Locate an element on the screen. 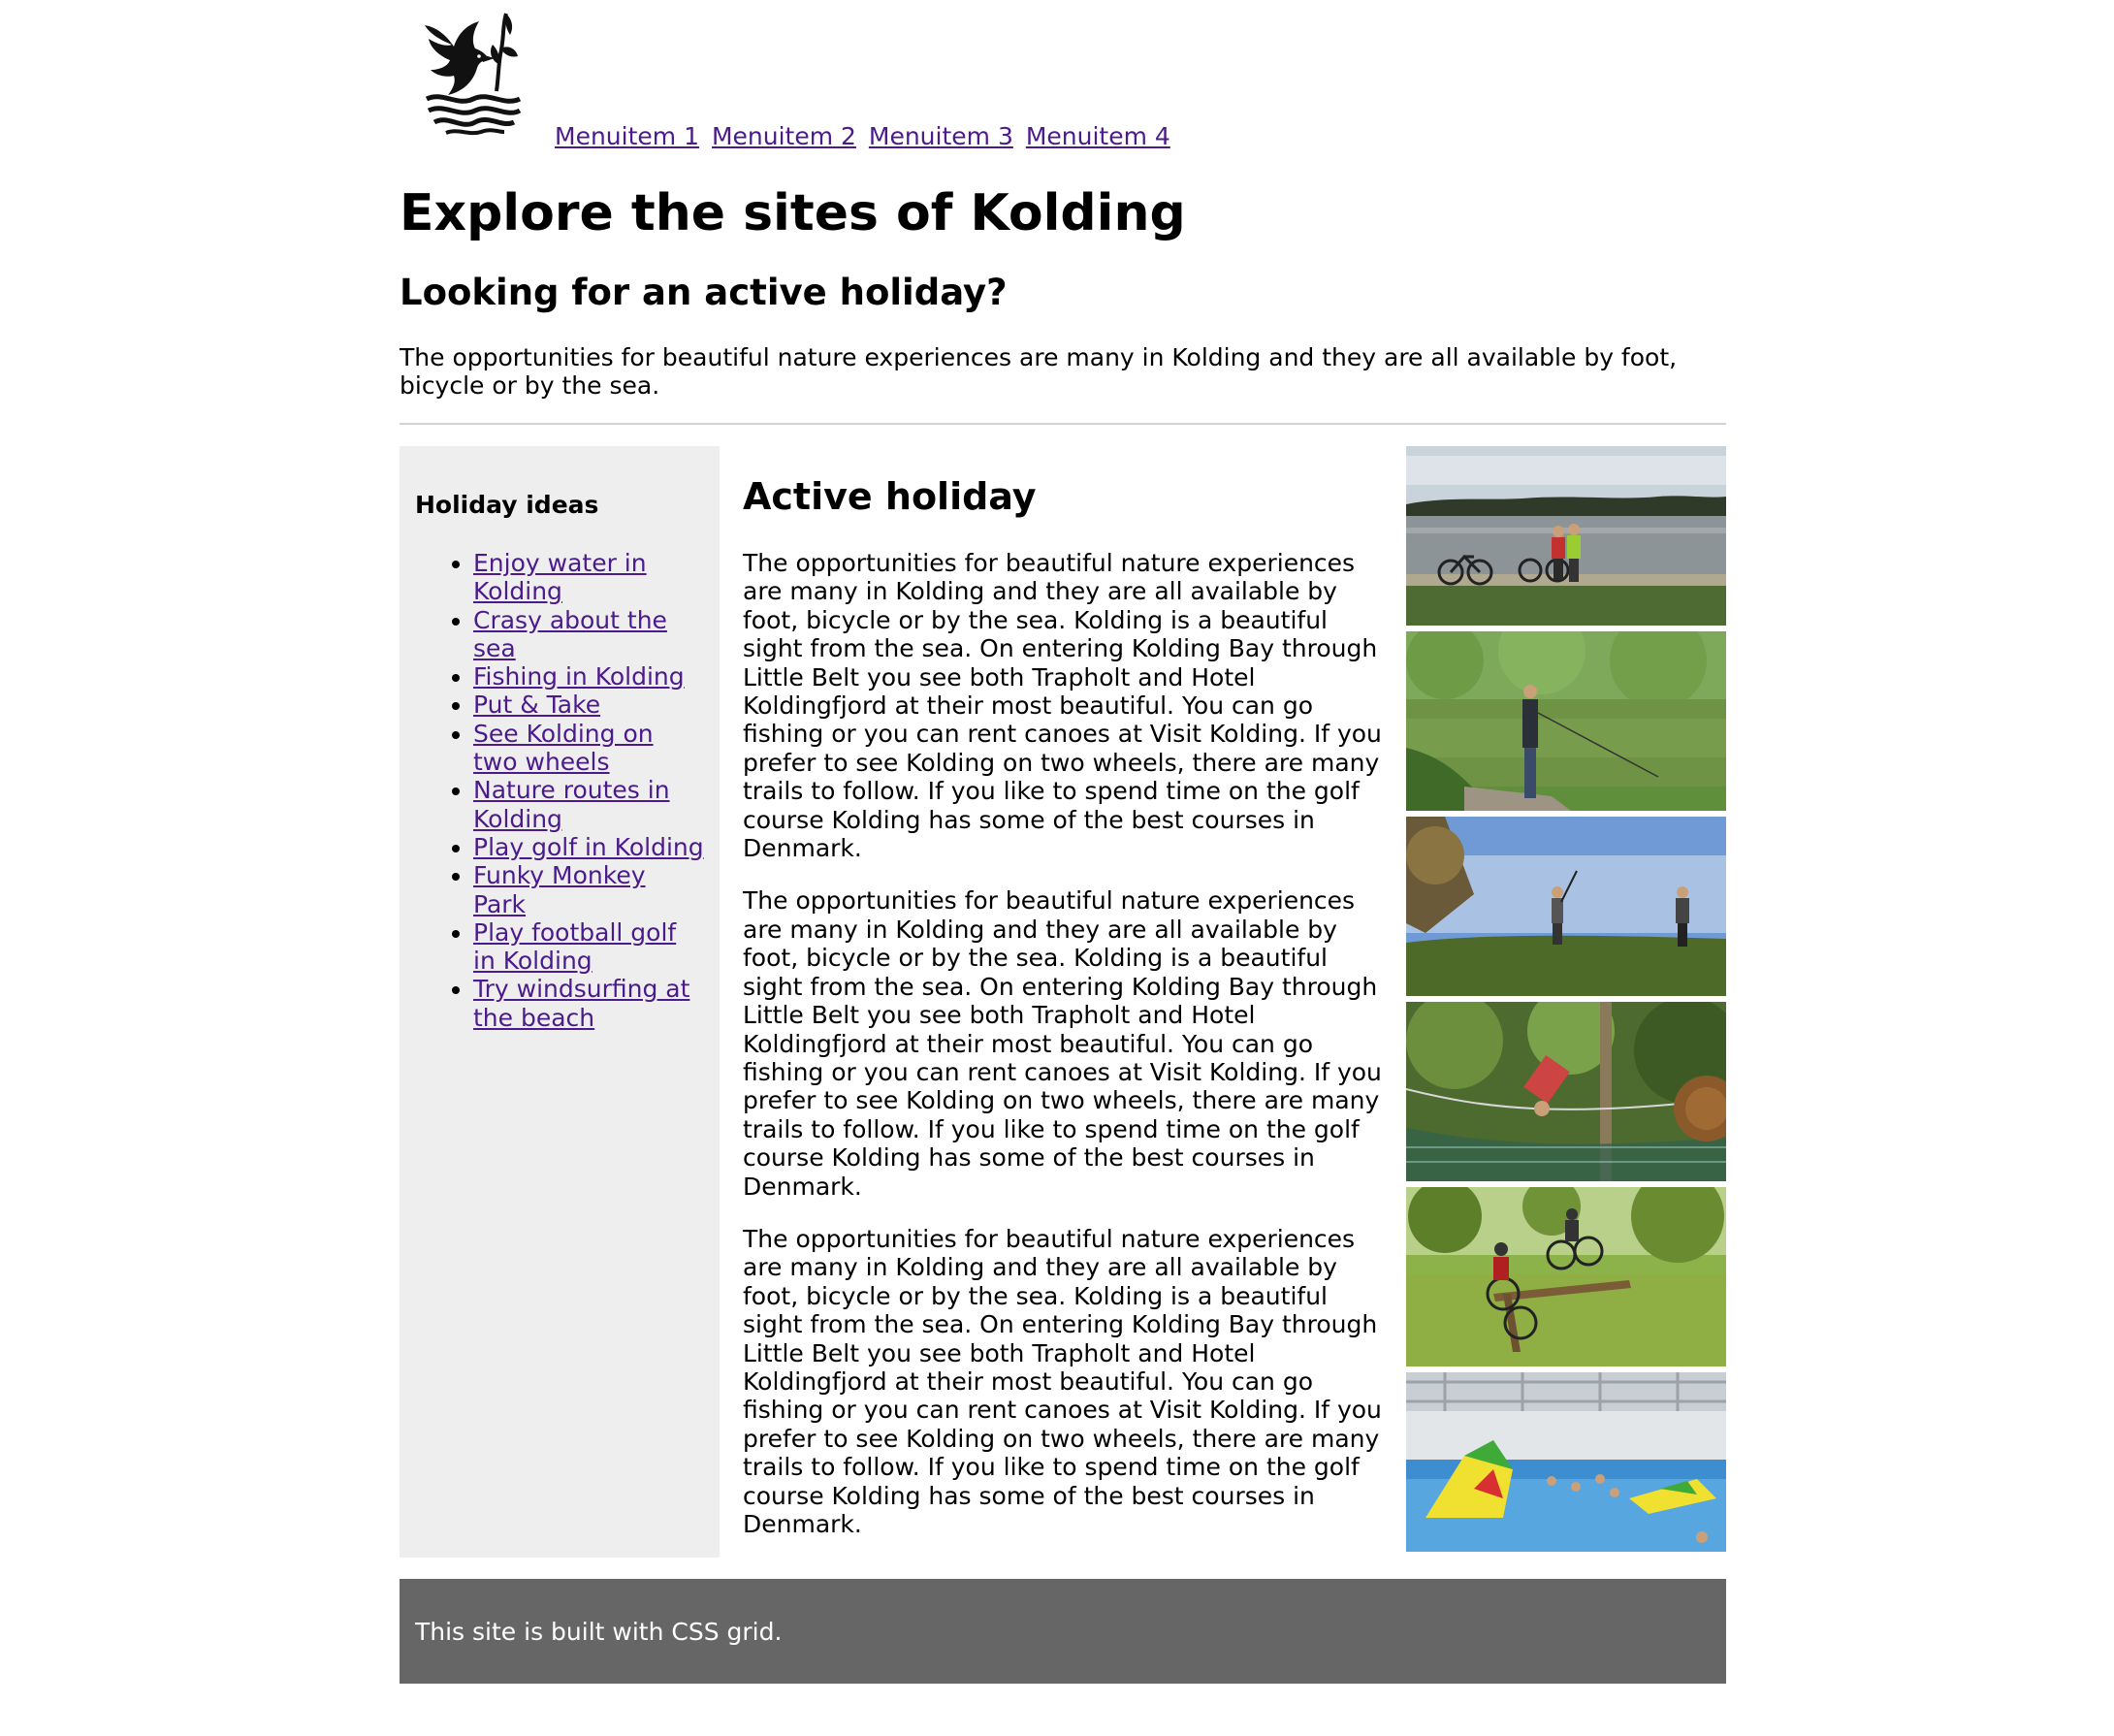 The image size is (2114, 1736). list-item: See Kolding on two wheels is located at coordinates (588, 748).